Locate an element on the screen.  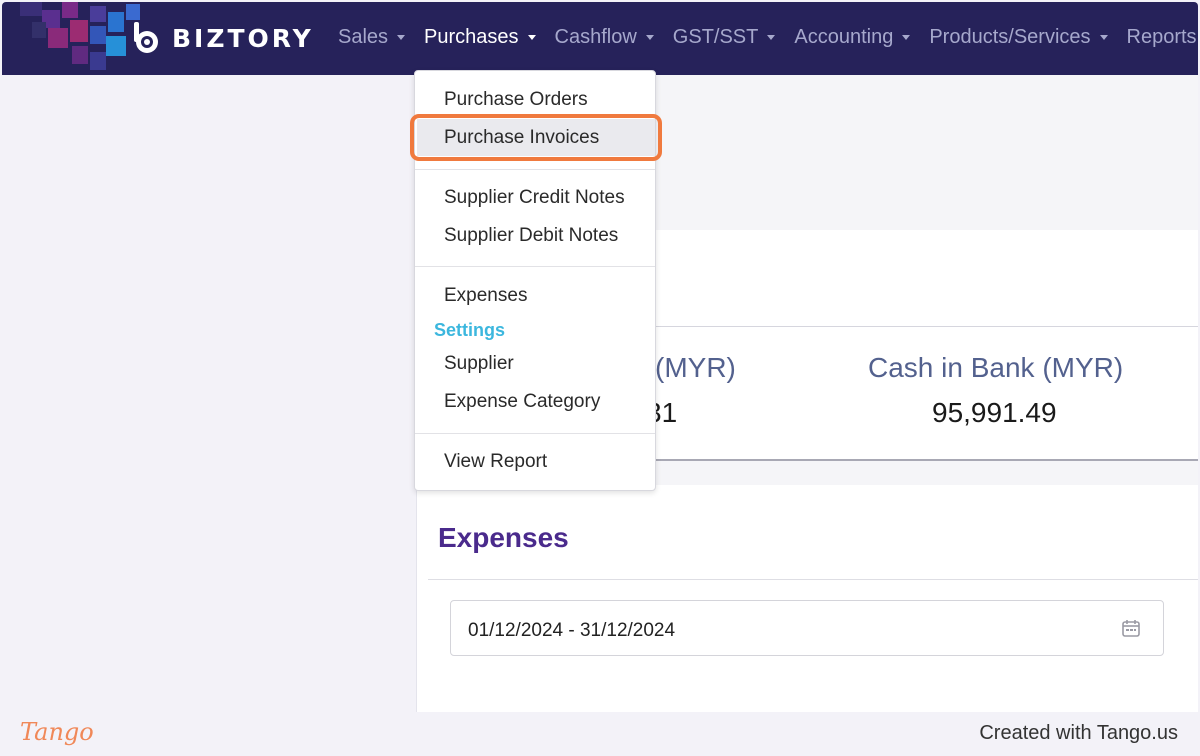
nav-products-services-label: Products/Services is located at coordinates (1010, 37).